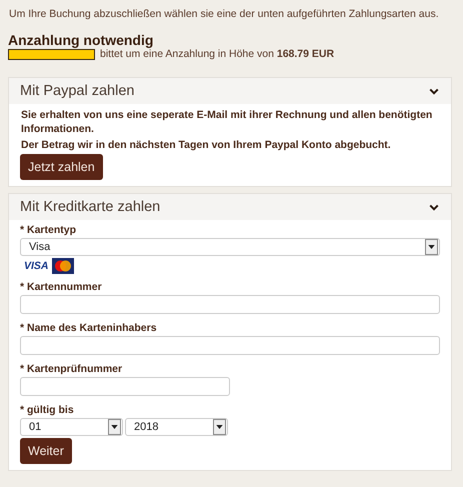 Image resolution: width=463 pixels, height=487 pixels. What do you see at coordinates (71, 427) in the screenshot?
I see `dropdown-field: 01` at bounding box center [71, 427].